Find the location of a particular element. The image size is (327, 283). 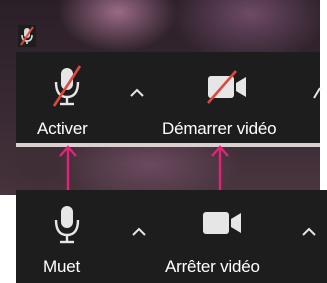

unmute-button: Activer is located at coordinates (73, 102).